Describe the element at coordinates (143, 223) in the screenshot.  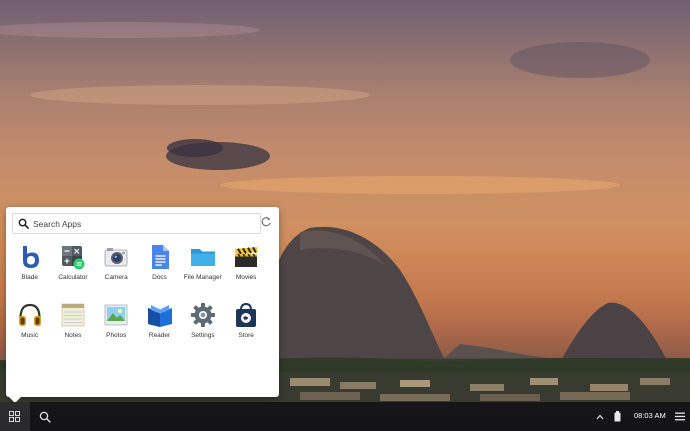
I see `search-apps-input` at that location.